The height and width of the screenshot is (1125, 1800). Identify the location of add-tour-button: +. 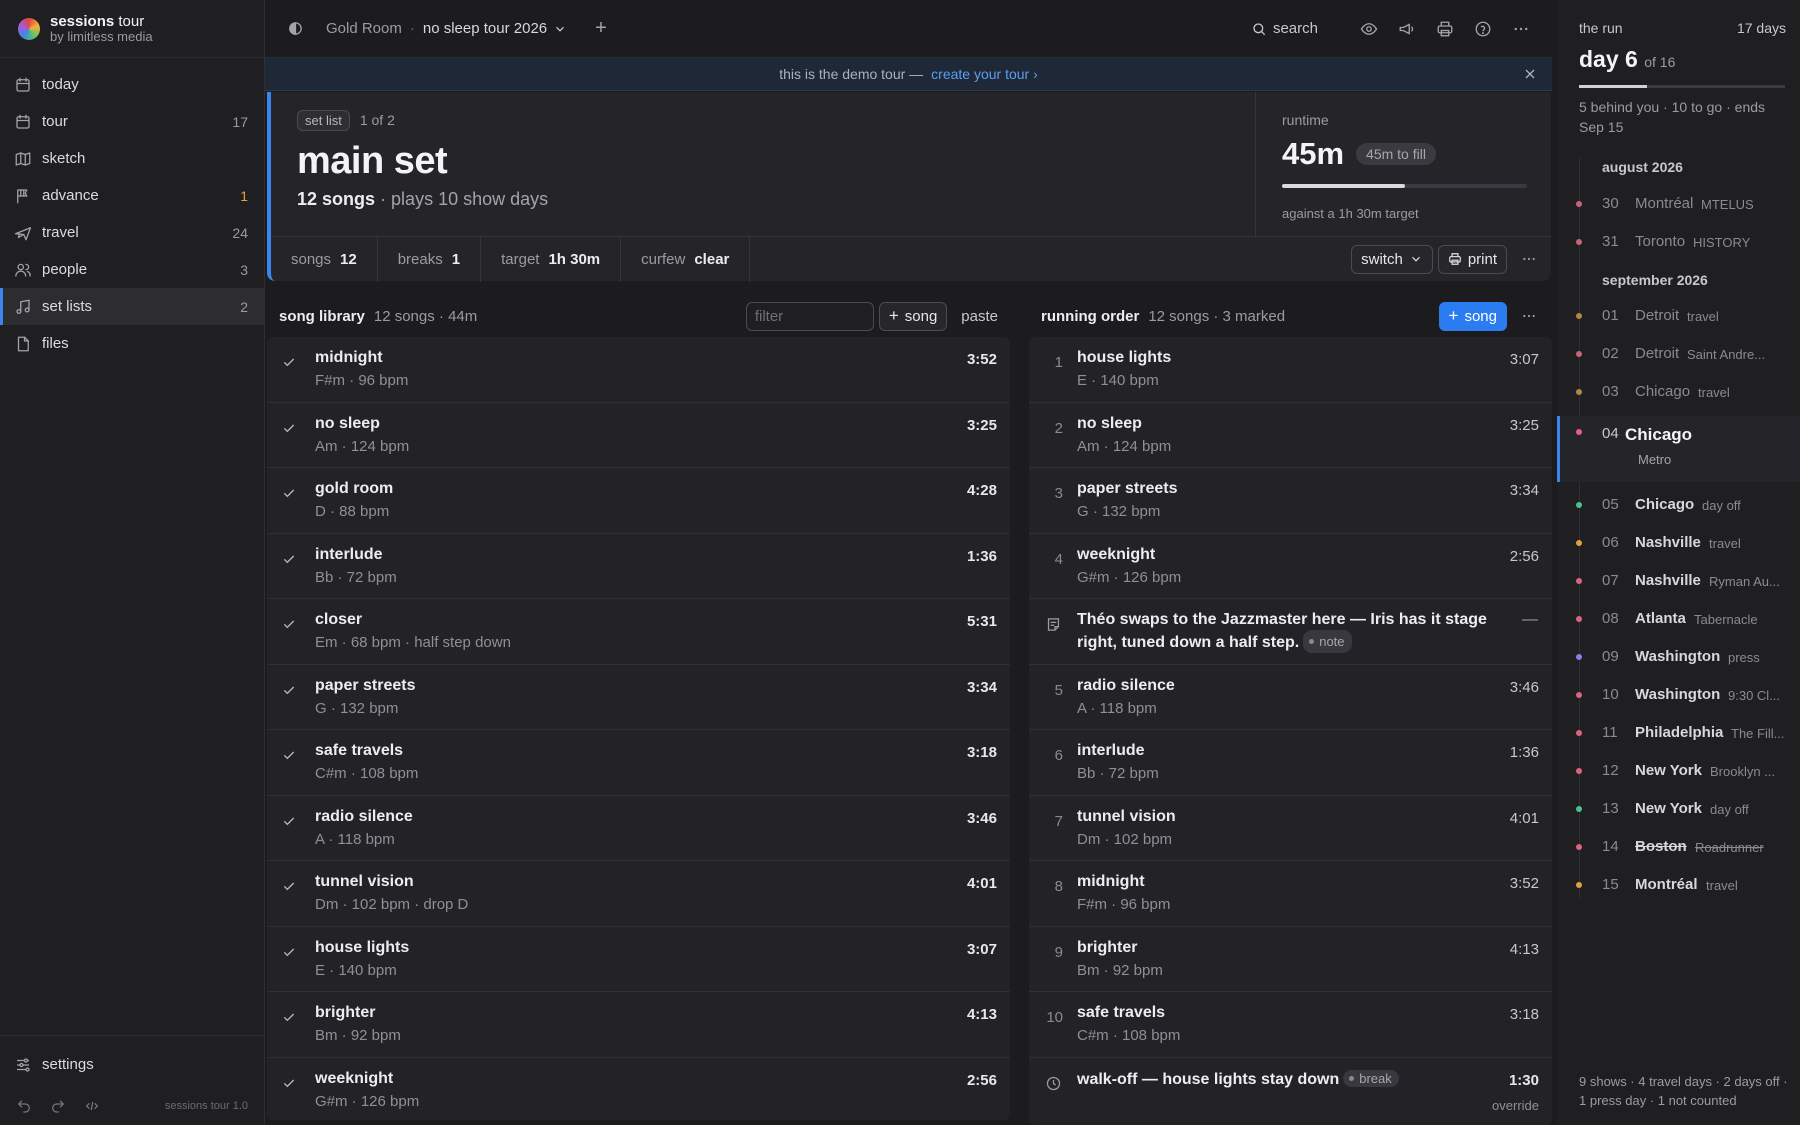
(601, 28).